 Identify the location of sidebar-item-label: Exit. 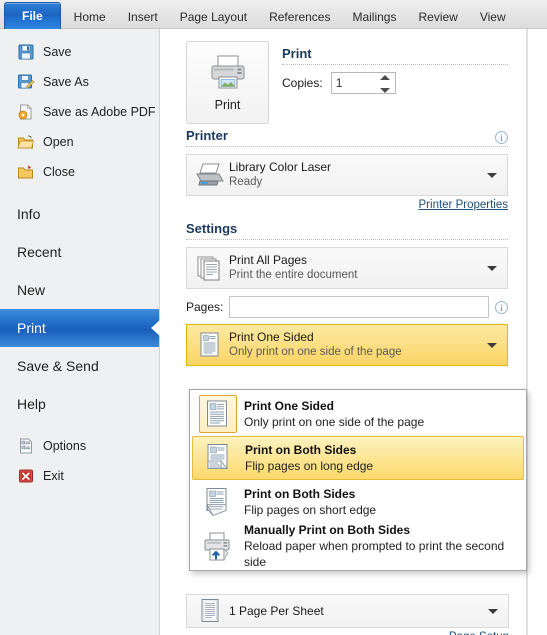
(53, 476).